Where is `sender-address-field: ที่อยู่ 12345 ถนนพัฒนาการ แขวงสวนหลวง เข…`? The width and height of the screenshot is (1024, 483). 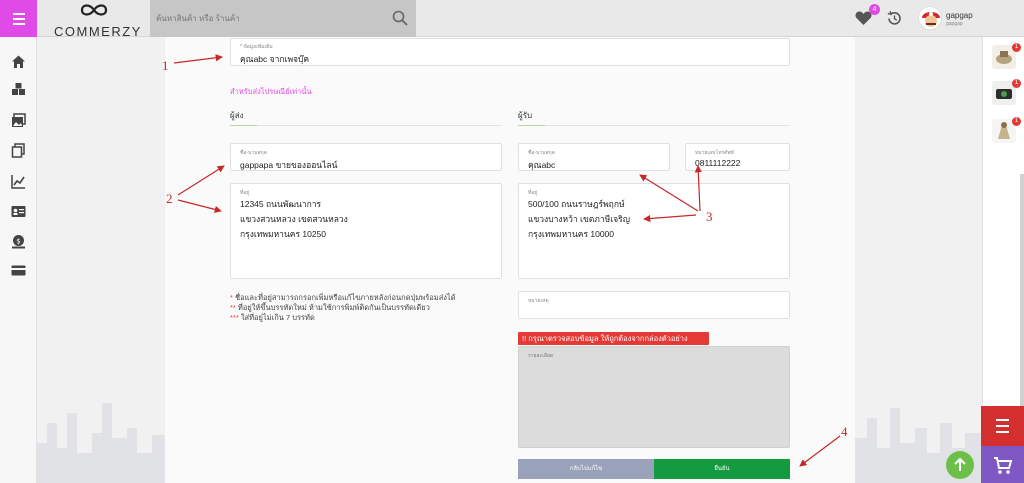 sender-address-field: ที่อยู่ 12345 ถนนพัฒนาการ แขวงสวนหลวง เข… is located at coordinates (366, 231).